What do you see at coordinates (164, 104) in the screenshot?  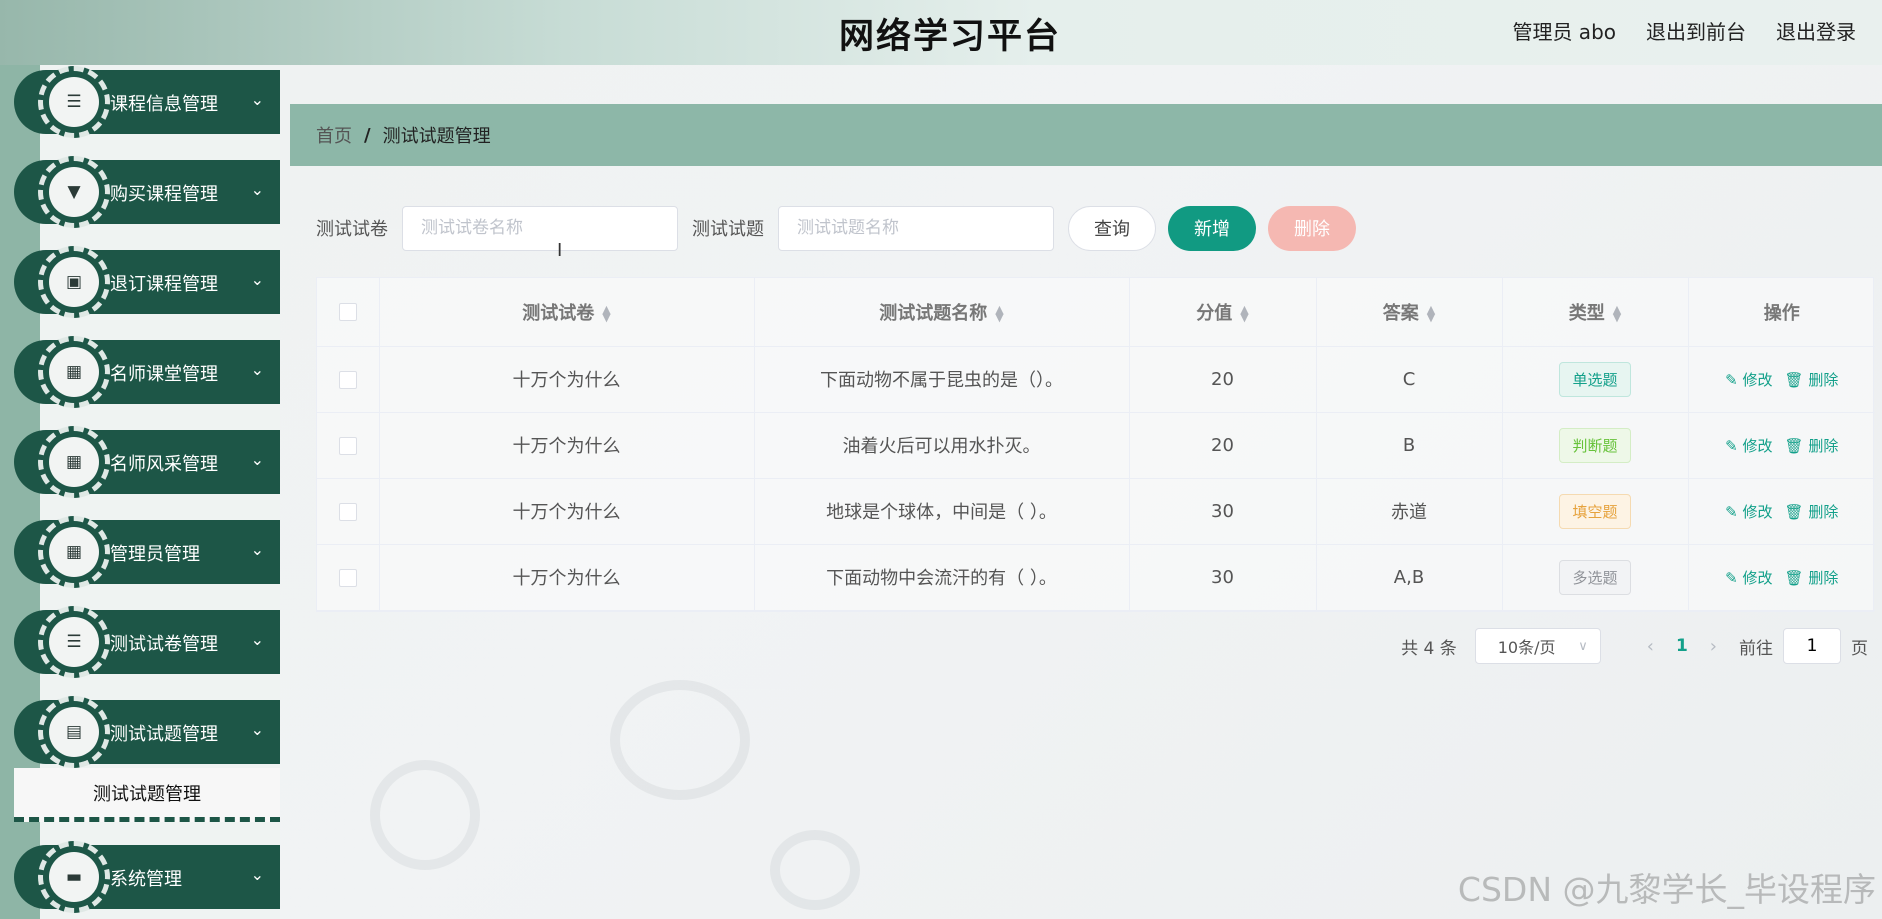 I see `sidebar-item-label: 课程信息管理` at bounding box center [164, 104].